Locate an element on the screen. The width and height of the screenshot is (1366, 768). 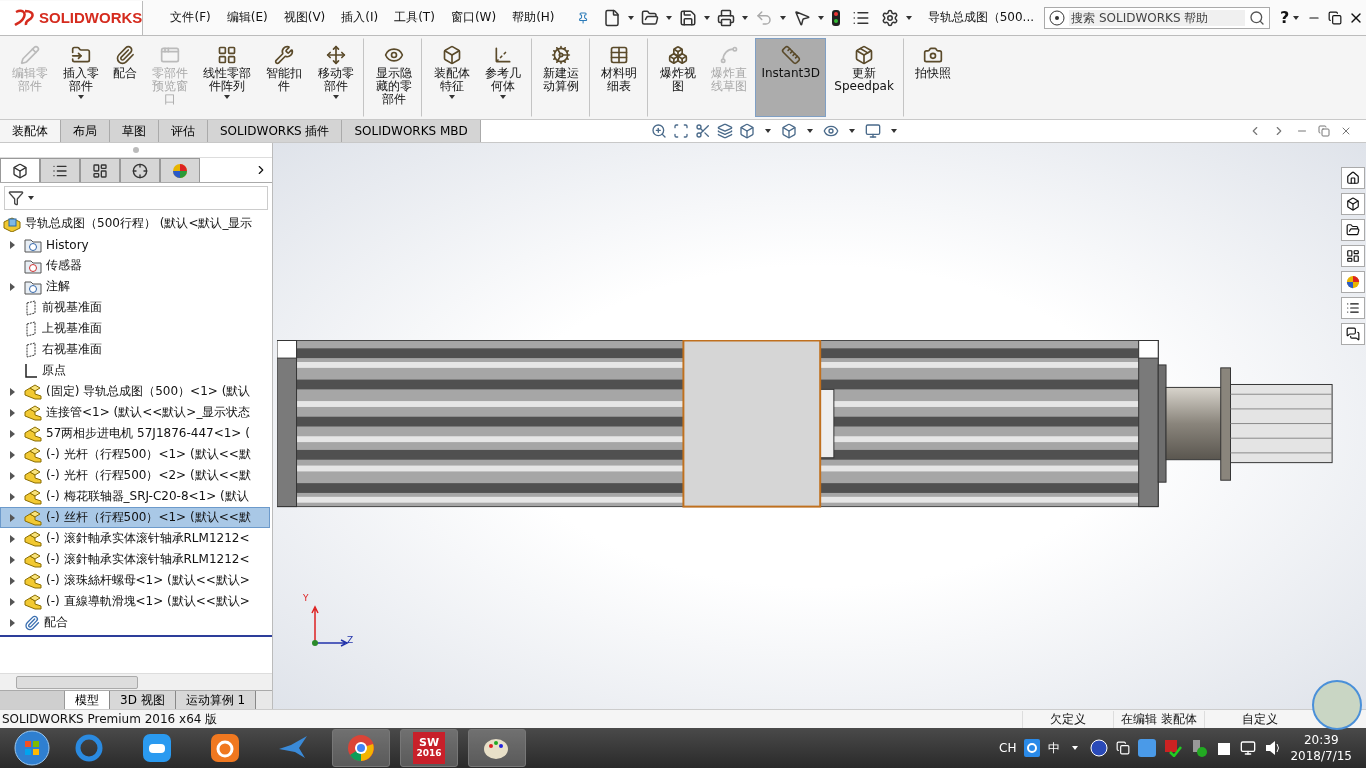
taskbar-app: SW 2016 is located at coordinates (429, 748).